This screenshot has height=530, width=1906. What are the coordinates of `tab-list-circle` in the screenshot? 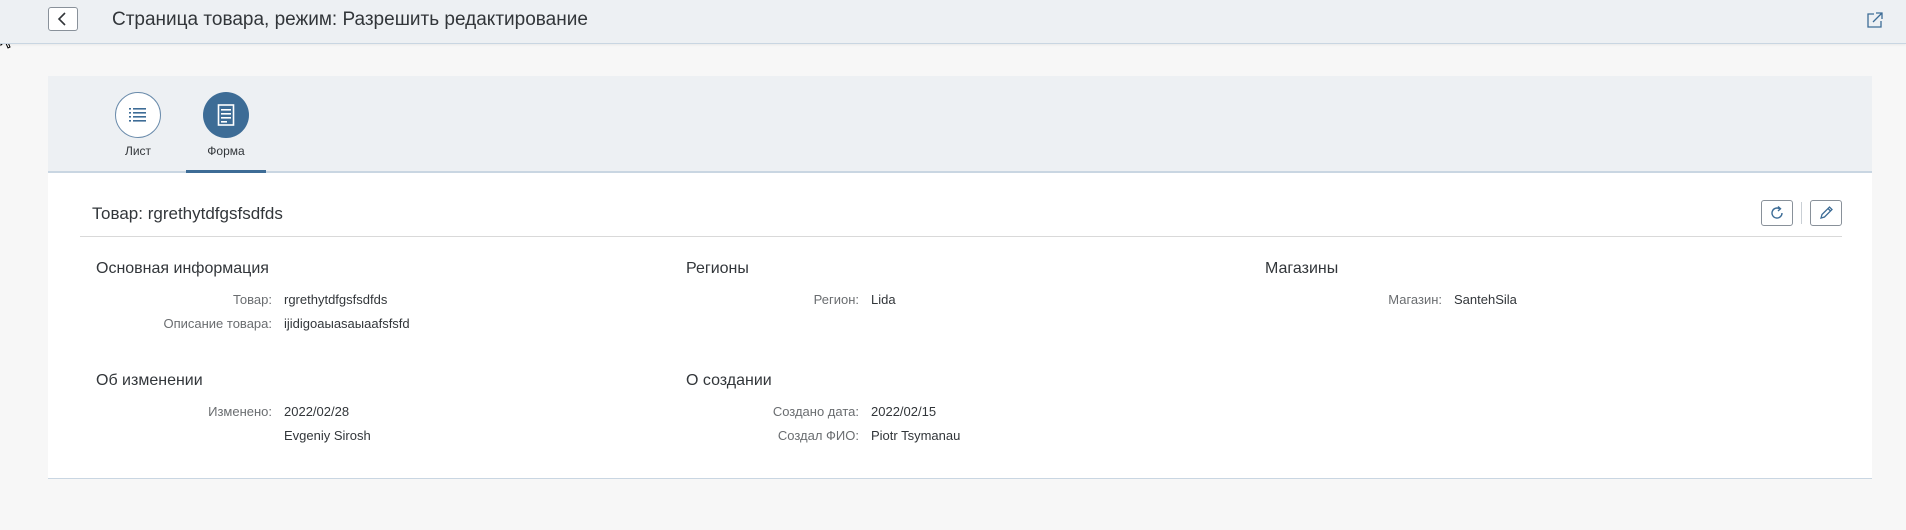 It's located at (138, 115).